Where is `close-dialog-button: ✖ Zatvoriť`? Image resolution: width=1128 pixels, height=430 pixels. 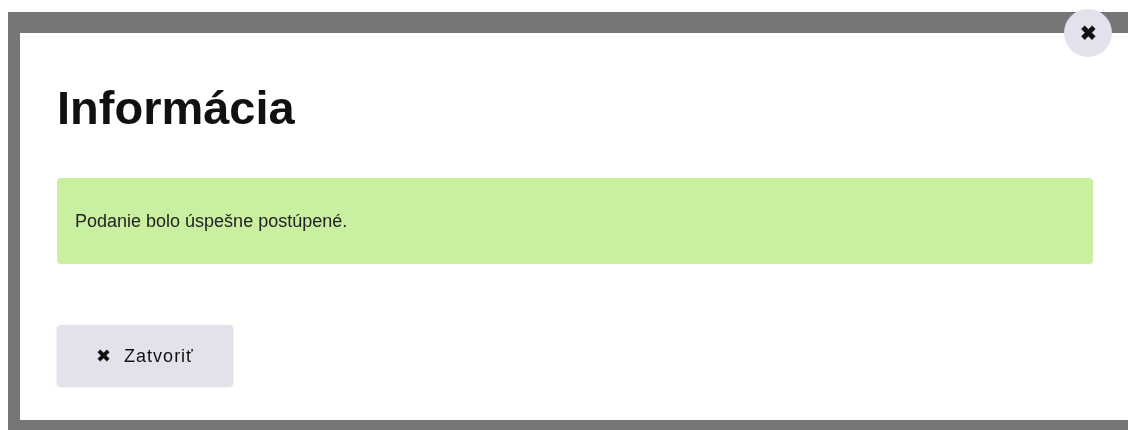
close-dialog-button: ✖ Zatvoriť is located at coordinates (145, 355).